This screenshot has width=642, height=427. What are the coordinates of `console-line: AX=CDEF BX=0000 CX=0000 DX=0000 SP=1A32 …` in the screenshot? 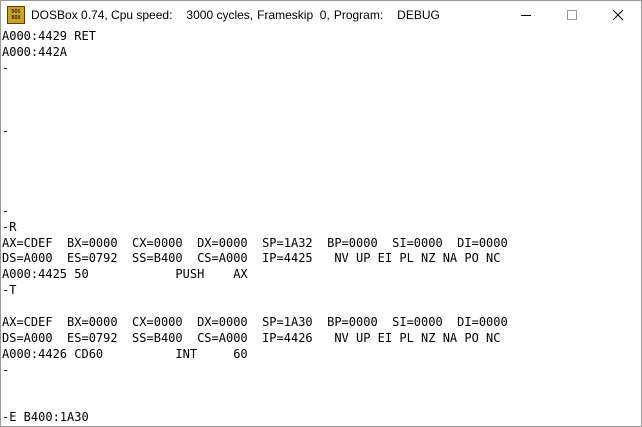 It's located at (321, 244).